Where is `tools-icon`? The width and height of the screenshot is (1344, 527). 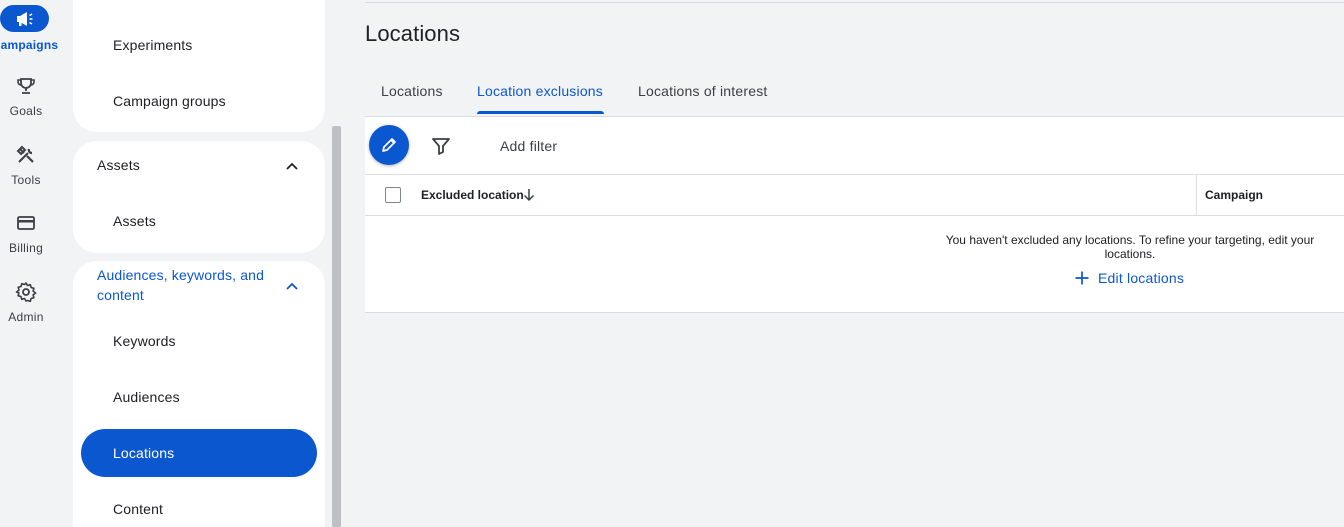
tools-icon is located at coordinates (25, 154).